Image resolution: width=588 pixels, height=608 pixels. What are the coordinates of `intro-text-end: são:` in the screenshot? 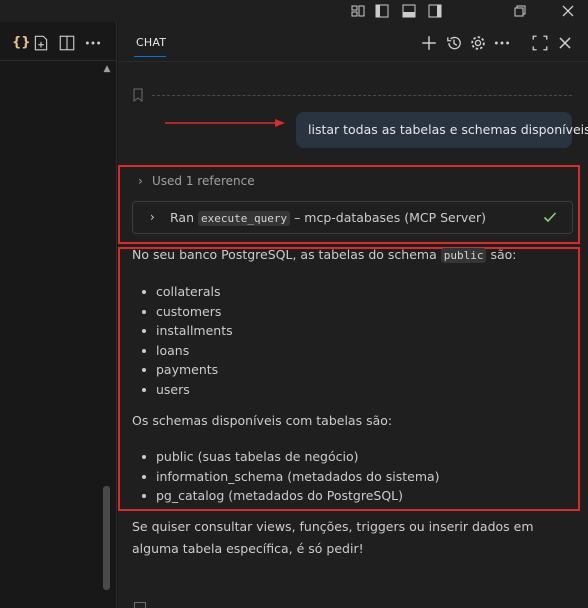 It's located at (503, 254).